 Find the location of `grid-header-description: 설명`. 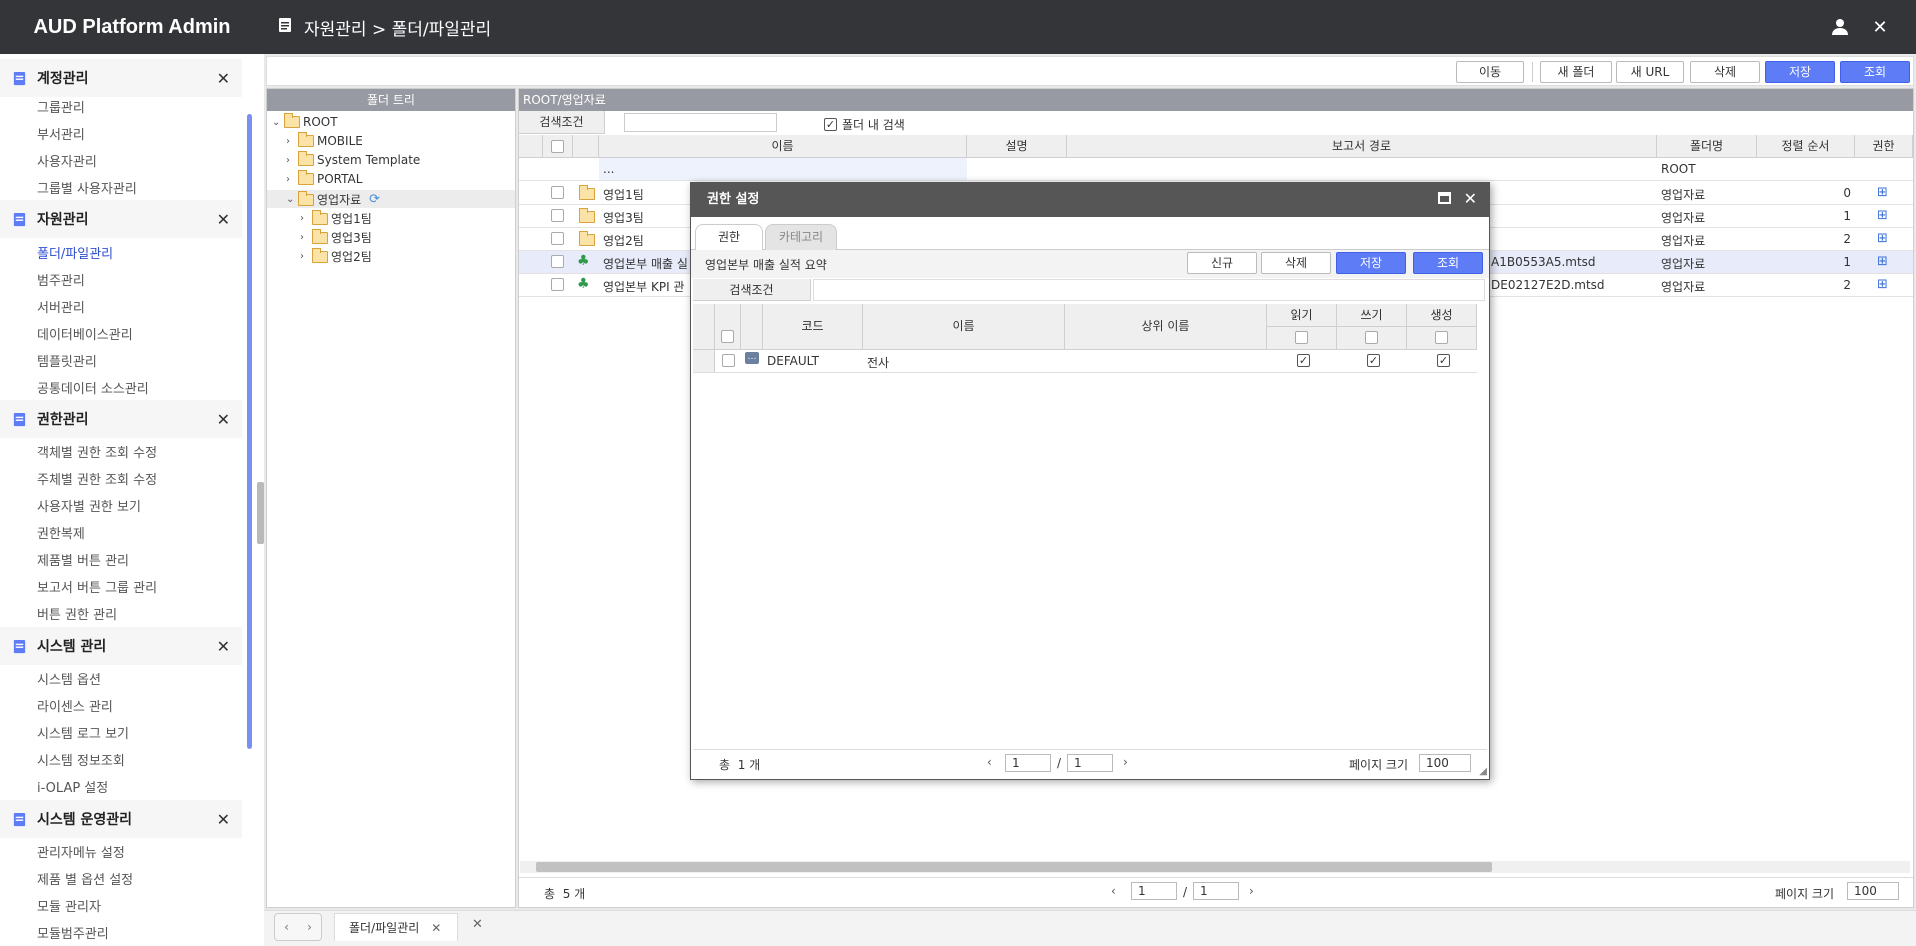

grid-header-description: 설명 is located at coordinates (1017, 146).